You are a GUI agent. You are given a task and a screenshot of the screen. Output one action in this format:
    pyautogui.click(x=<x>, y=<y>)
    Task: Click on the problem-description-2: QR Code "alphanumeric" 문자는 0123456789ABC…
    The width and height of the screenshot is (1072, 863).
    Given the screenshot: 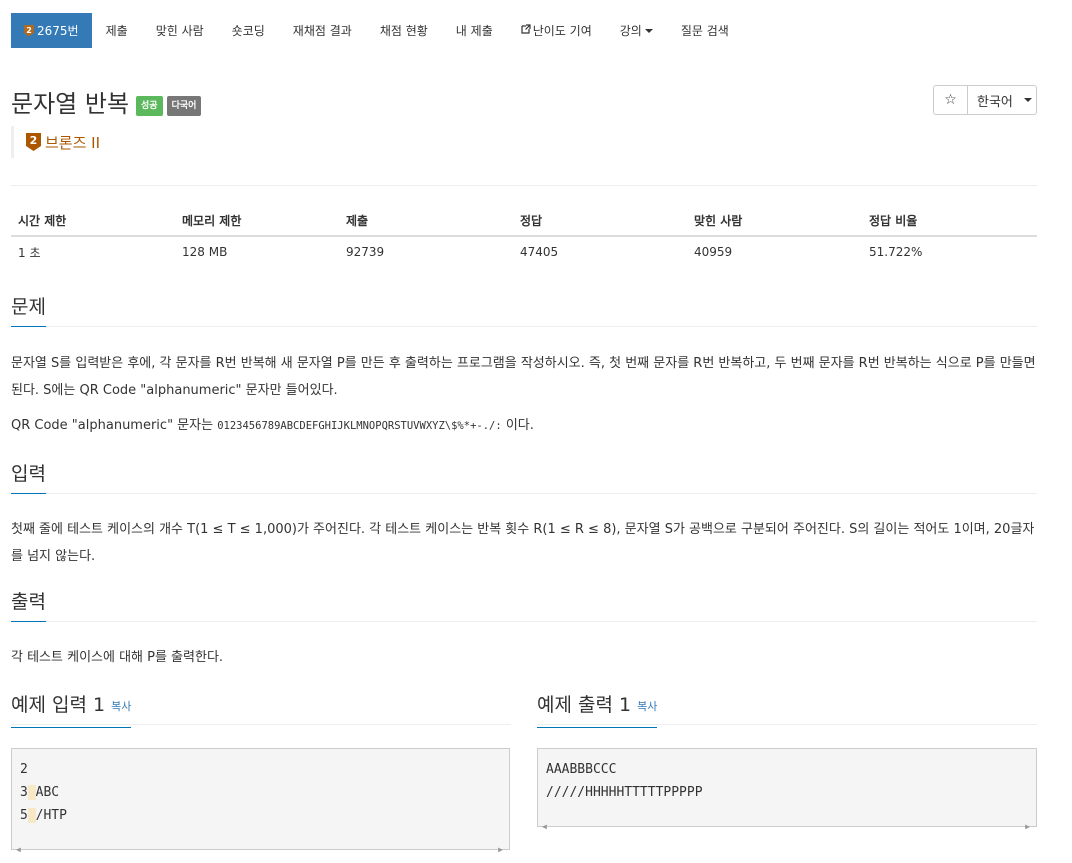 What is the action you would take?
    pyautogui.click(x=524, y=426)
    